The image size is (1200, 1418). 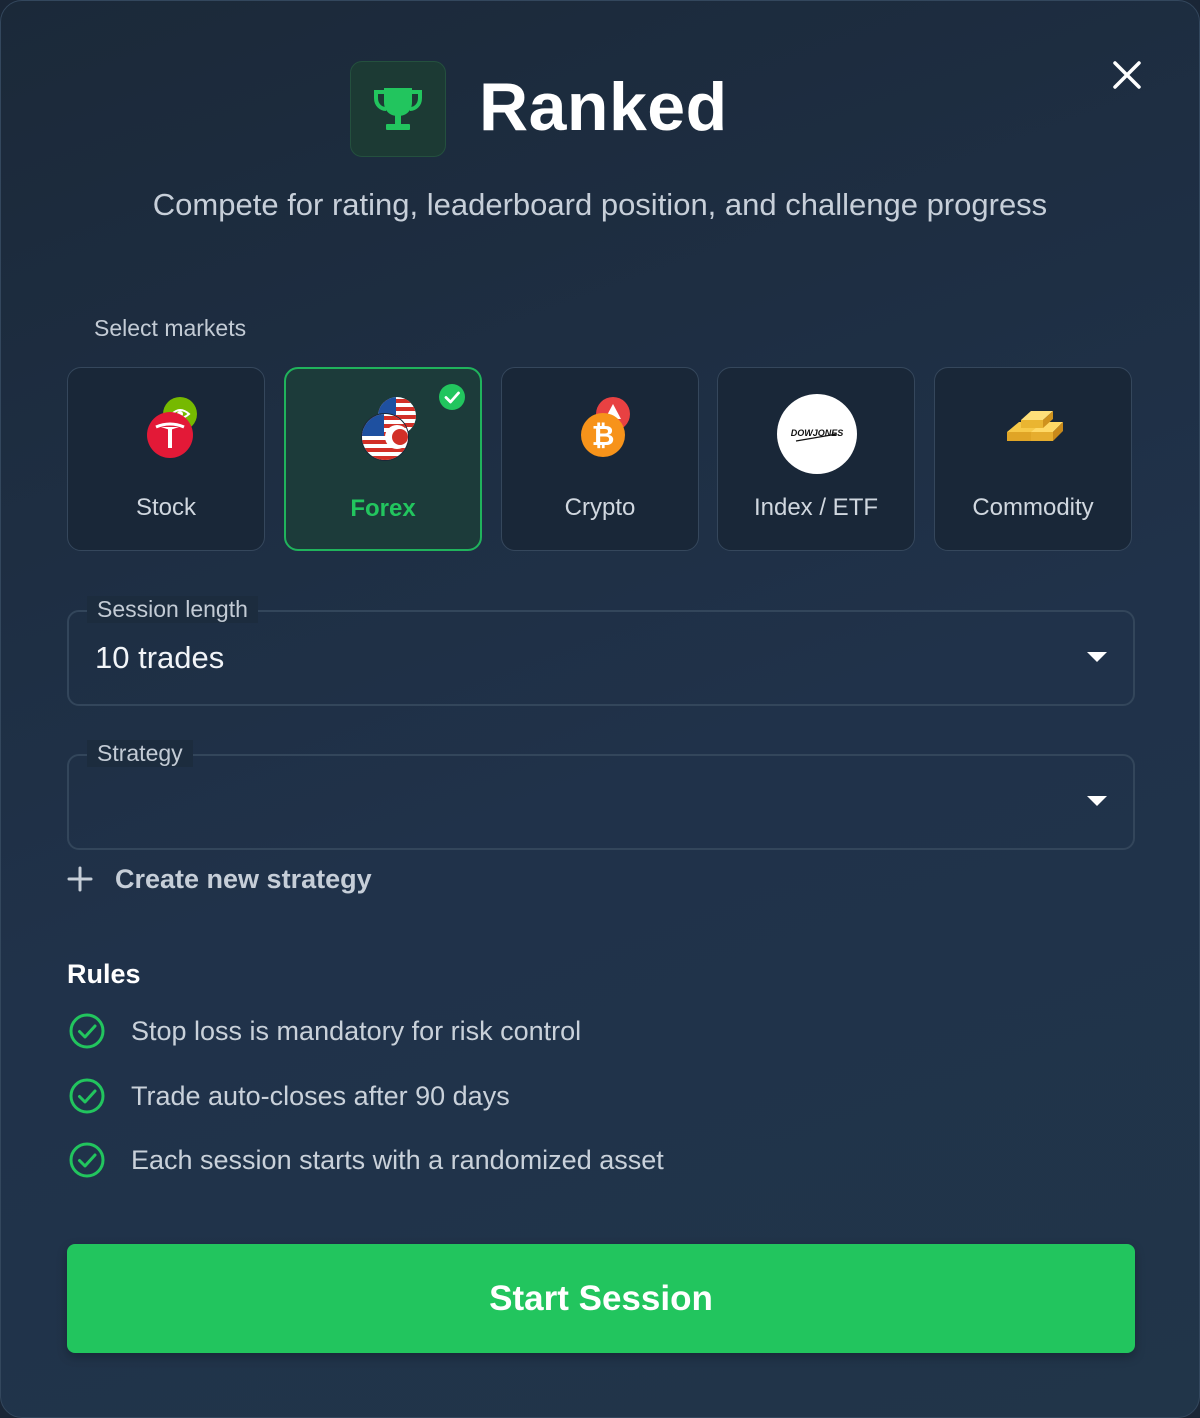 I want to click on close-icon, so click(x=1127, y=75).